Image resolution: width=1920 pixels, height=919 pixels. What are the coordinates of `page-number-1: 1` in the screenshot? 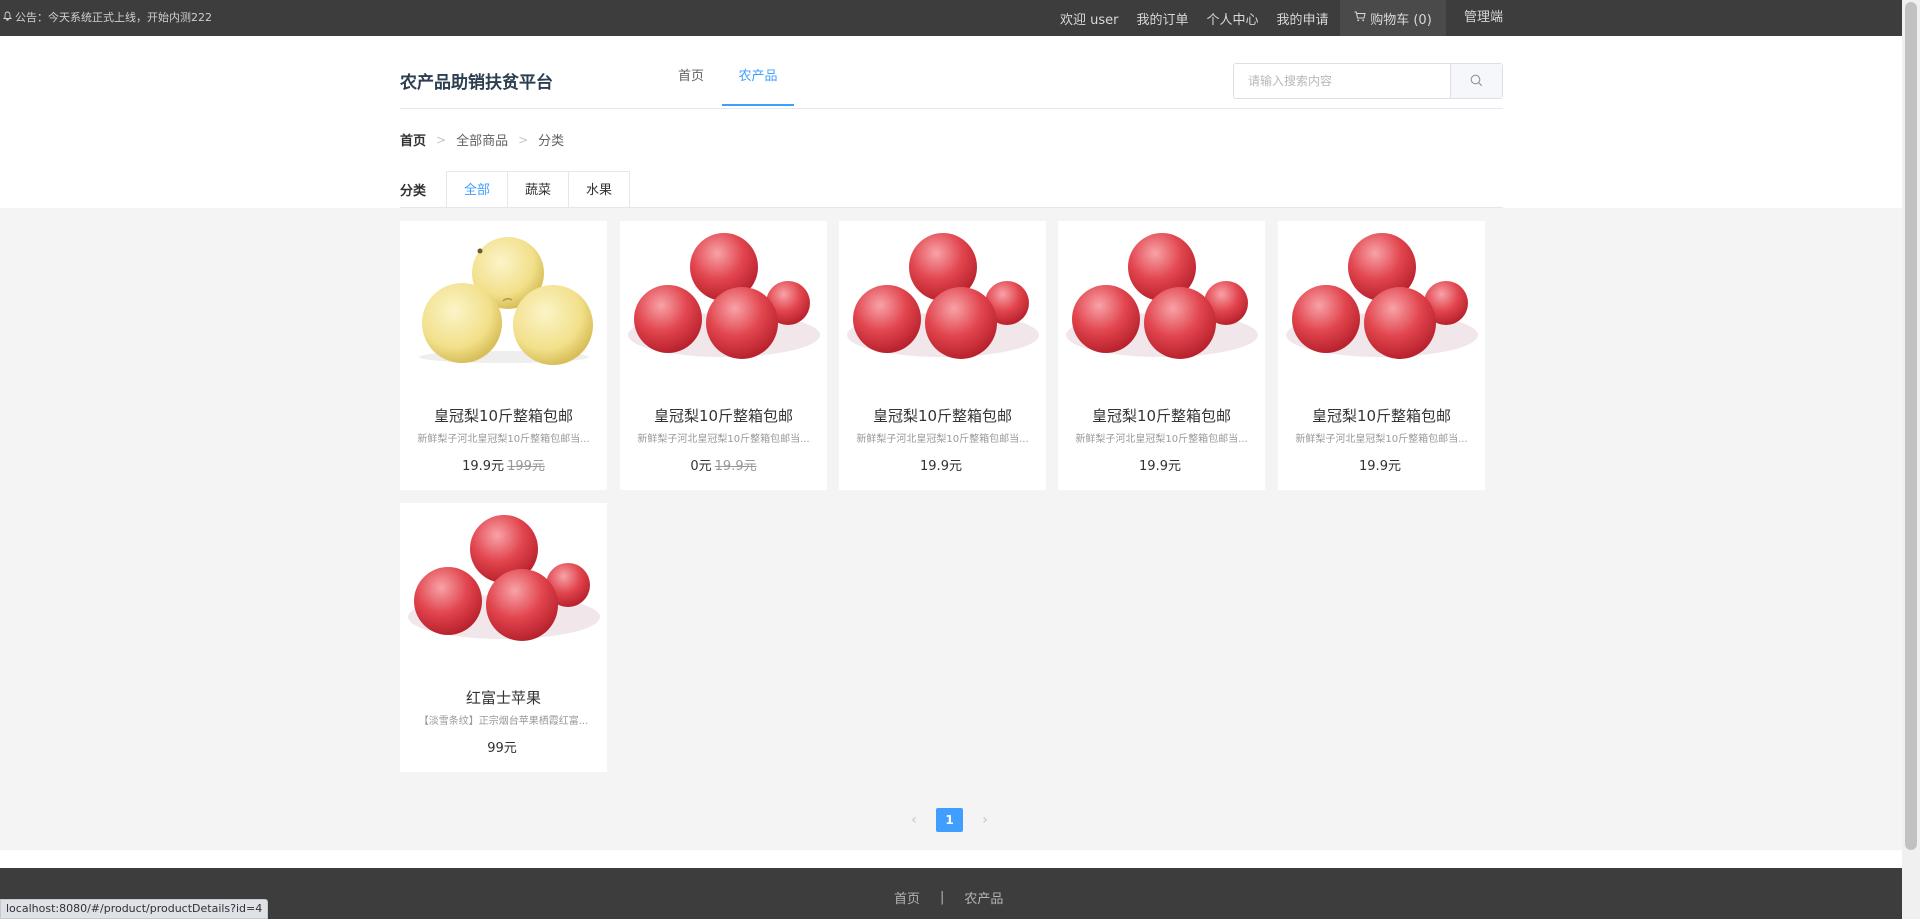 It's located at (949, 820).